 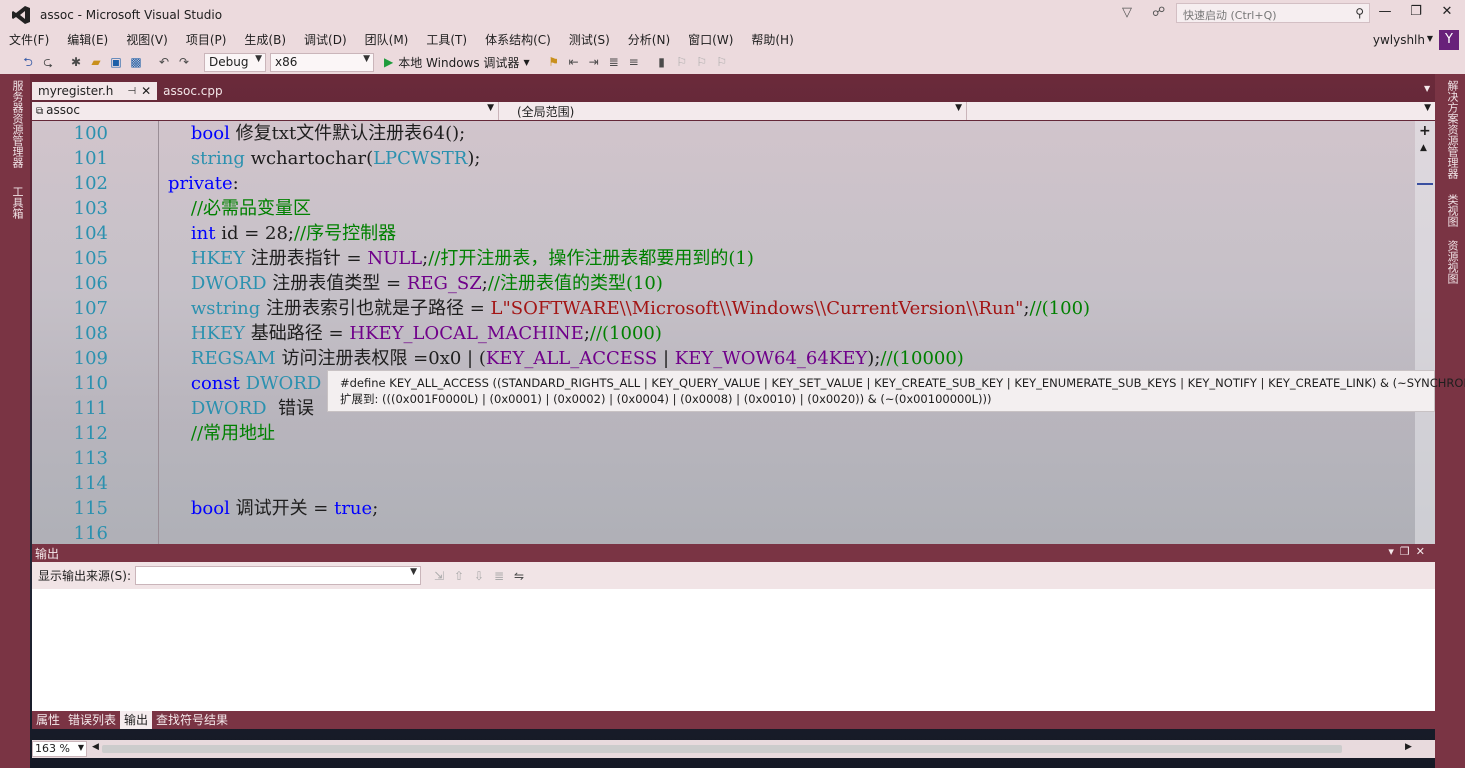 I want to click on search-icon: ⚲, so click(x=1359, y=13).